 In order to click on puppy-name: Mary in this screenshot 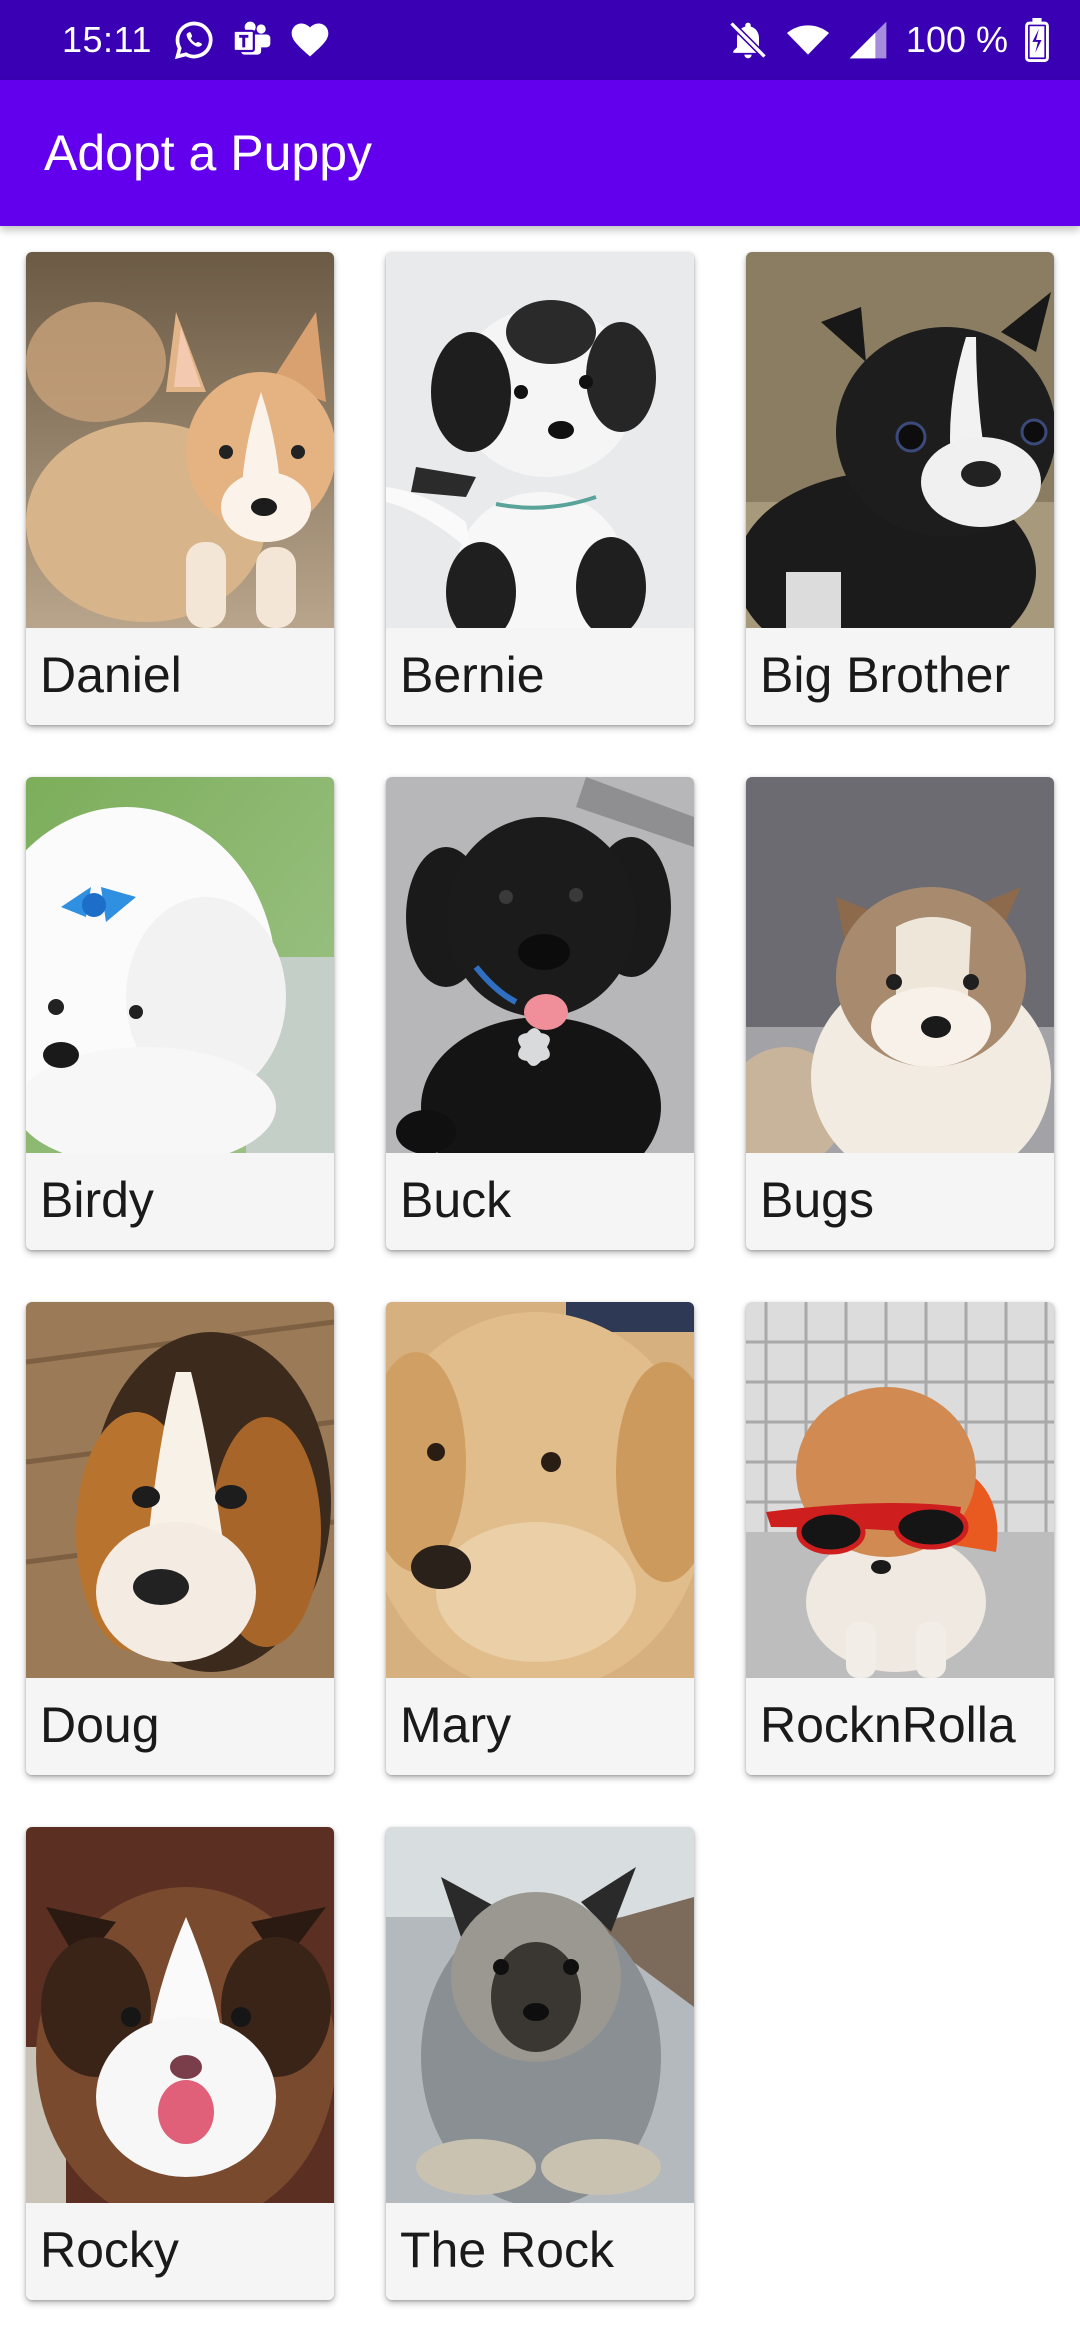, I will do `click(456, 1725)`.